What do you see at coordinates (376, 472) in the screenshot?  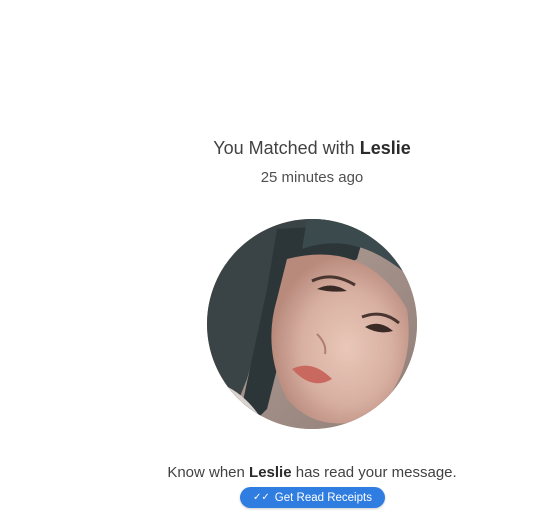 I see `read-receipts-suffix: has read your message.` at bounding box center [376, 472].